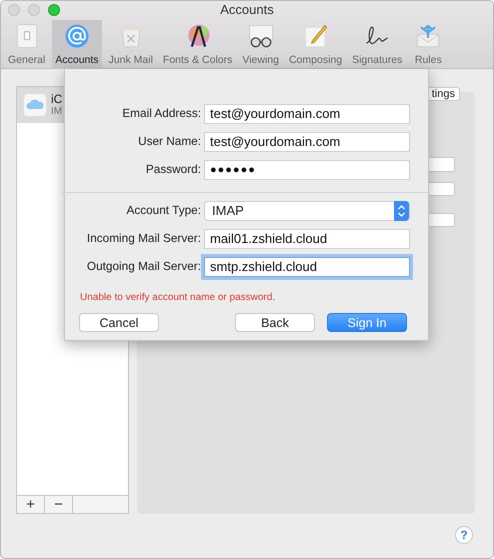 The height and width of the screenshot is (559, 494). What do you see at coordinates (307, 211) in the screenshot?
I see `account-type-select: IMAP` at bounding box center [307, 211].